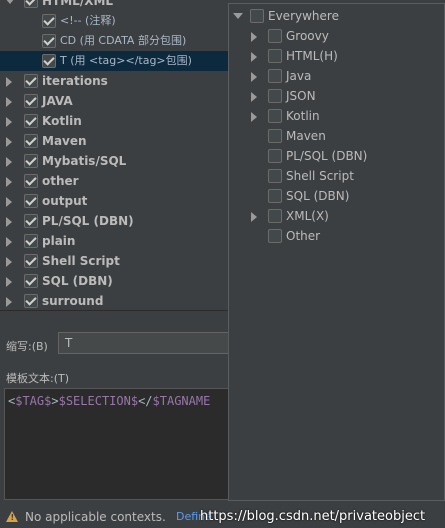  I want to click on context-label: SQL (DBN), so click(318, 196).